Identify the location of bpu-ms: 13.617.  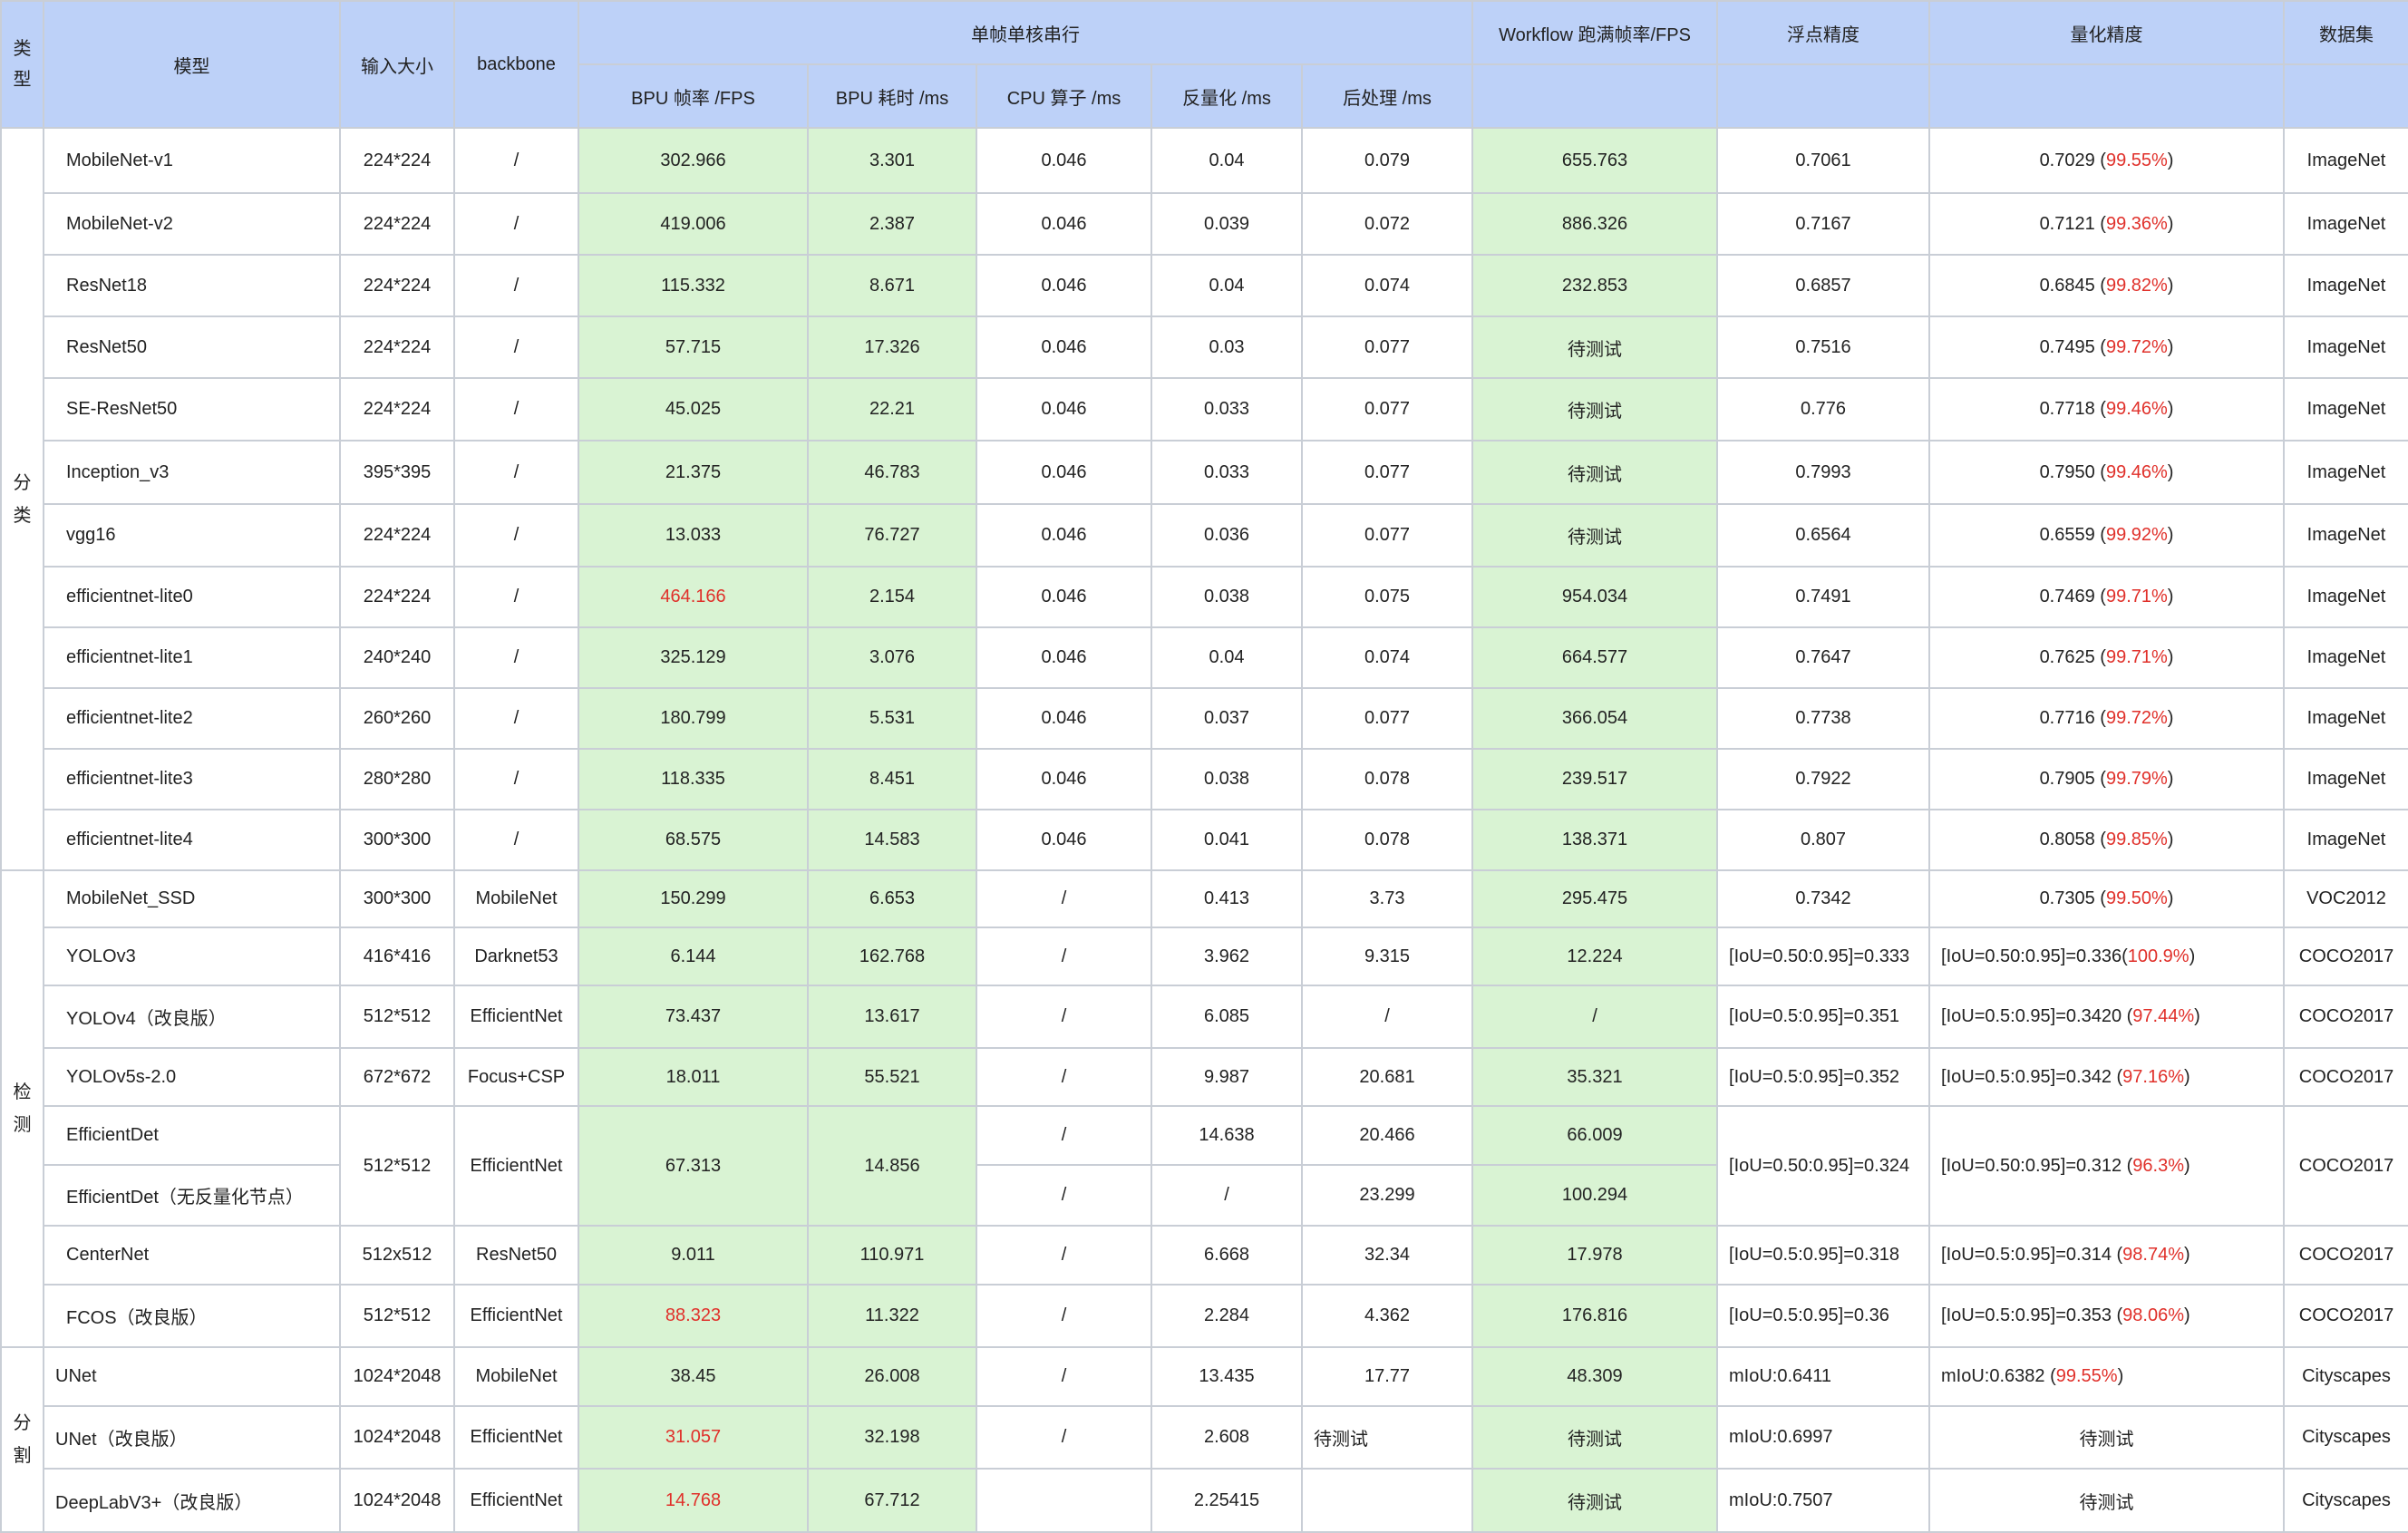
(892, 1017).